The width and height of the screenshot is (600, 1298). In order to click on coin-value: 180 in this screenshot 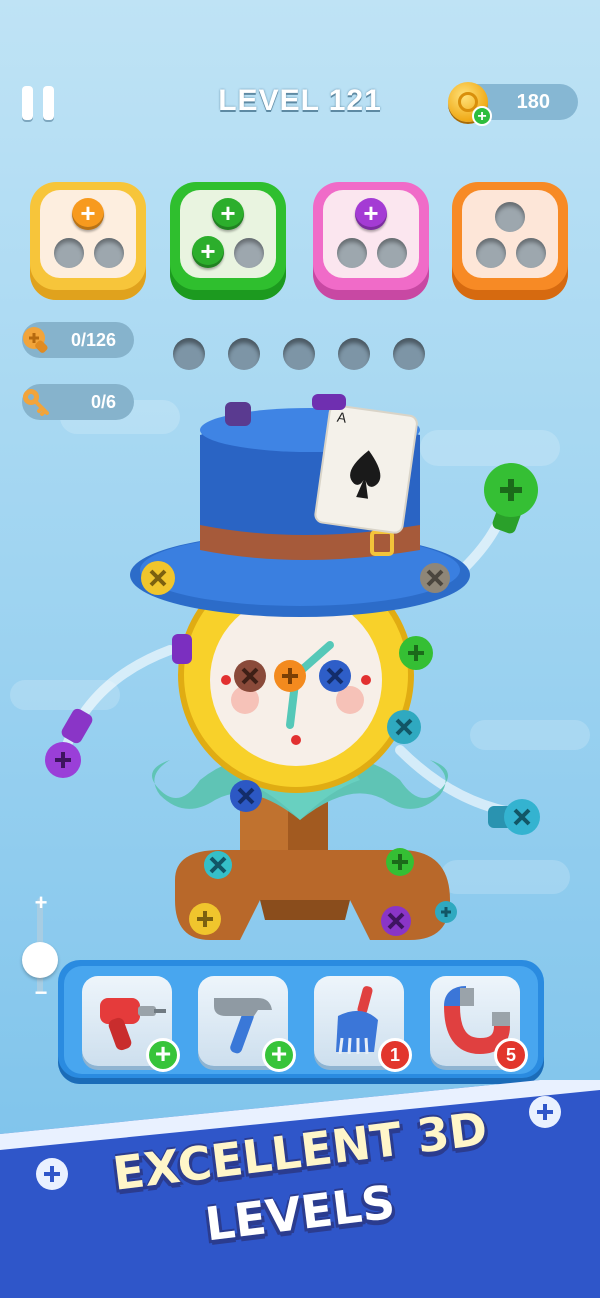, I will do `click(533, 102)`.